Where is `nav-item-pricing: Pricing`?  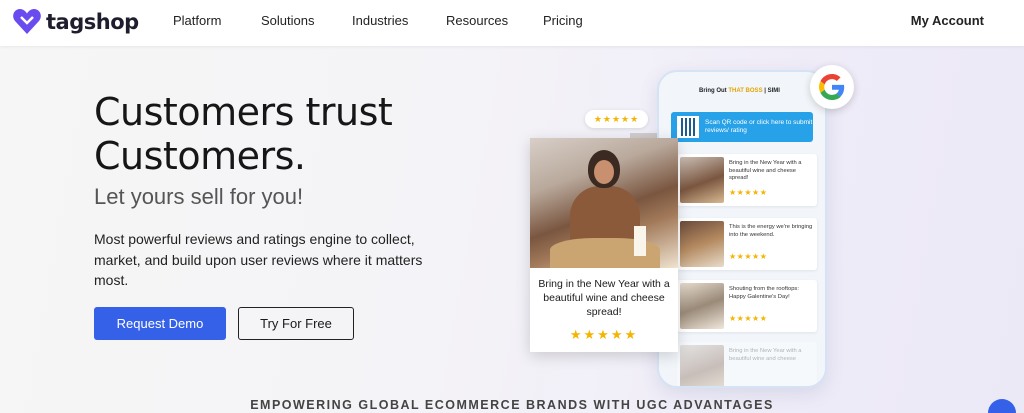 nav-item-pricing: Pricing is located at coordinates (563, 20).